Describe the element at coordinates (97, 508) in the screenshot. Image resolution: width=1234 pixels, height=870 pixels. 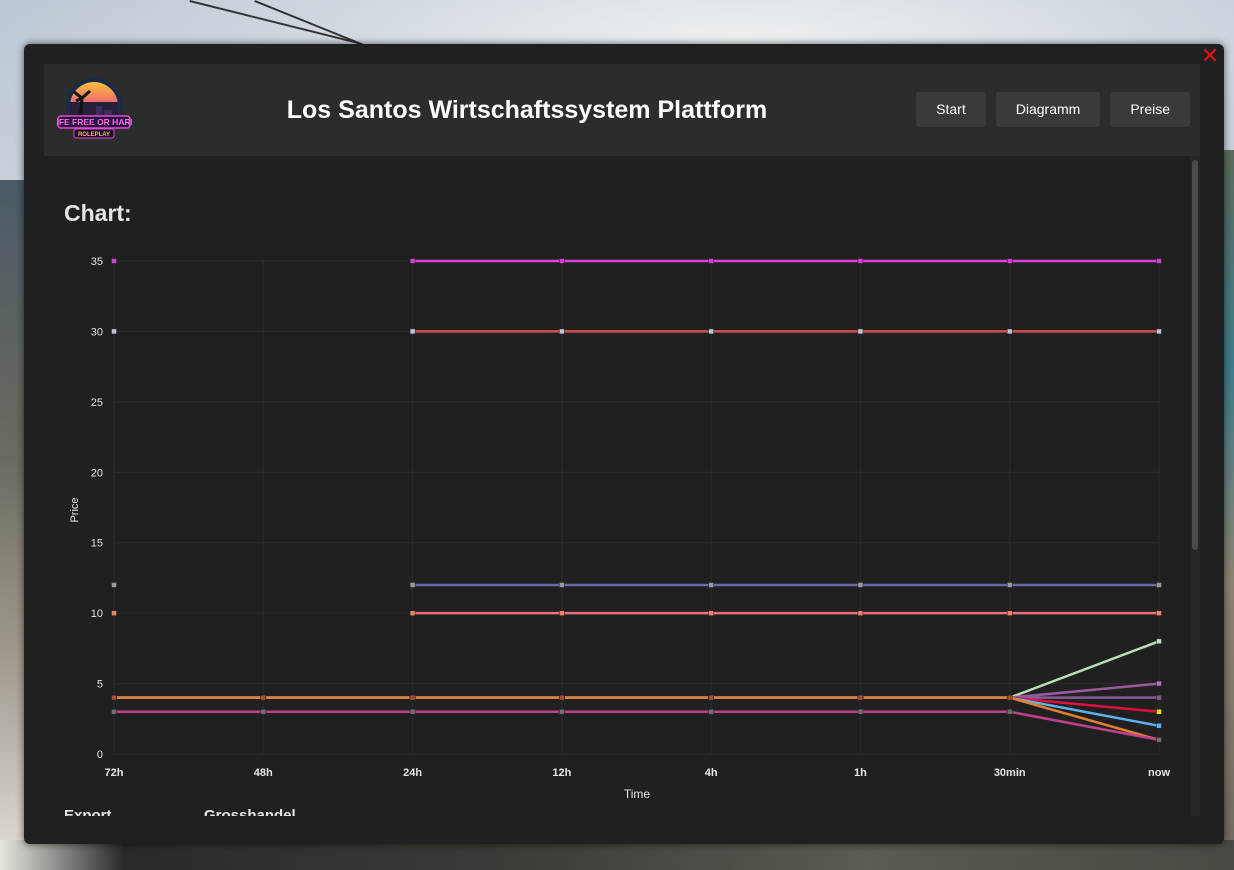
I see `y-axis: 0 5 10 15 20 25 30 35` at that location.